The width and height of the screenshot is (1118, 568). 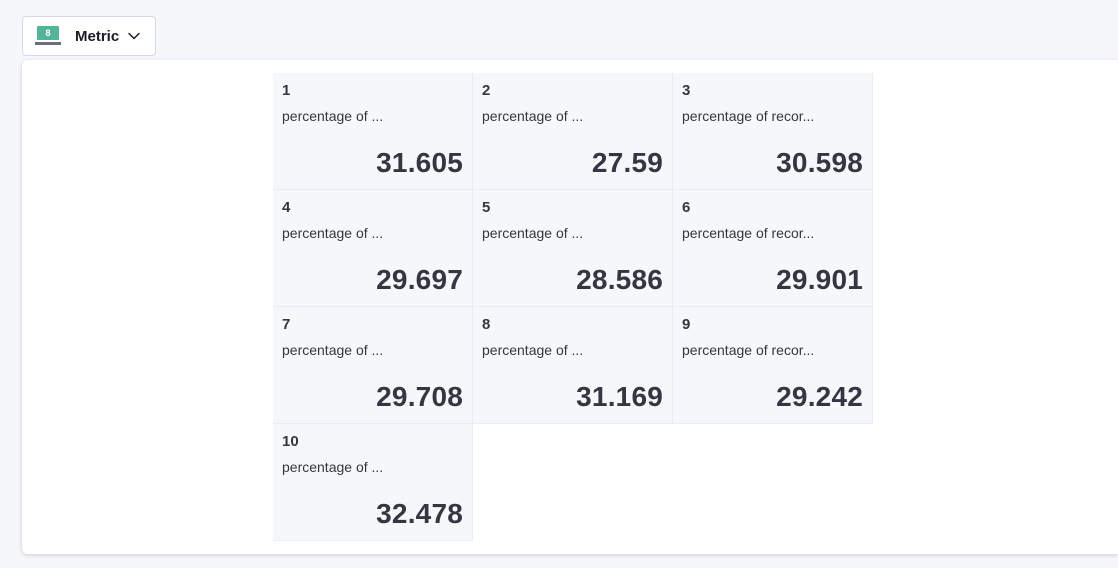 What do you see at coordinates (573, 131) in the screenshot?
I see `metric-tile: 2 percentage of ... 27.59` at bounding box center [573, 131].